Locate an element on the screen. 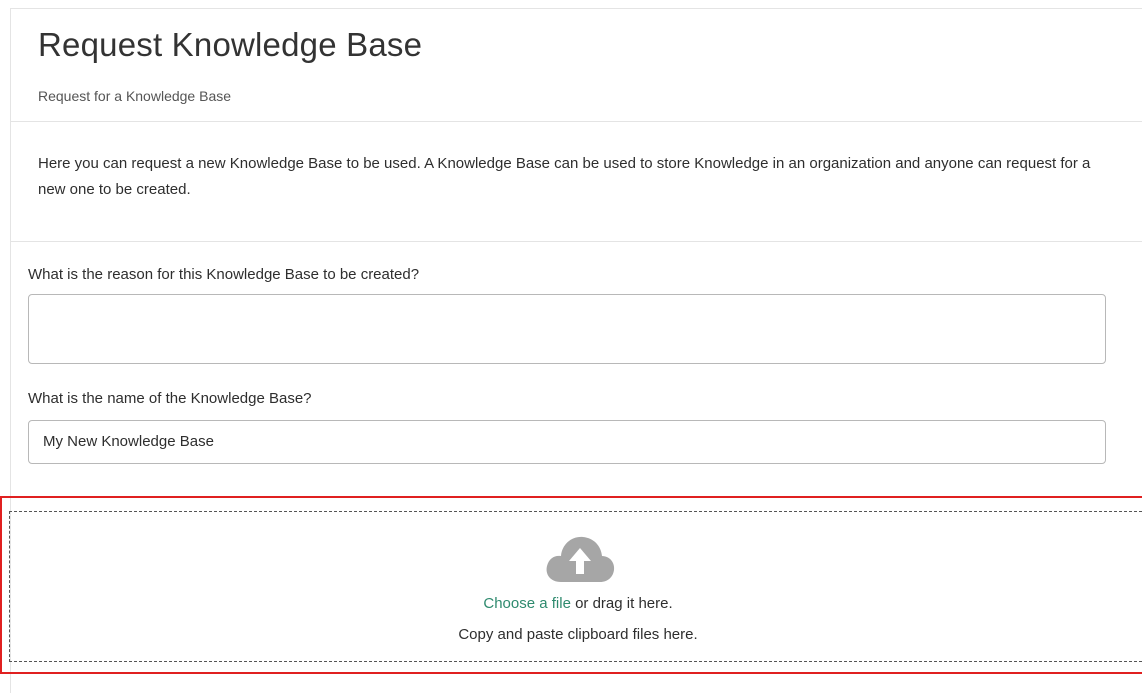 The height and width of the screenshot is (693, 1142). reason-textarea is located at coordinates (567, 329).